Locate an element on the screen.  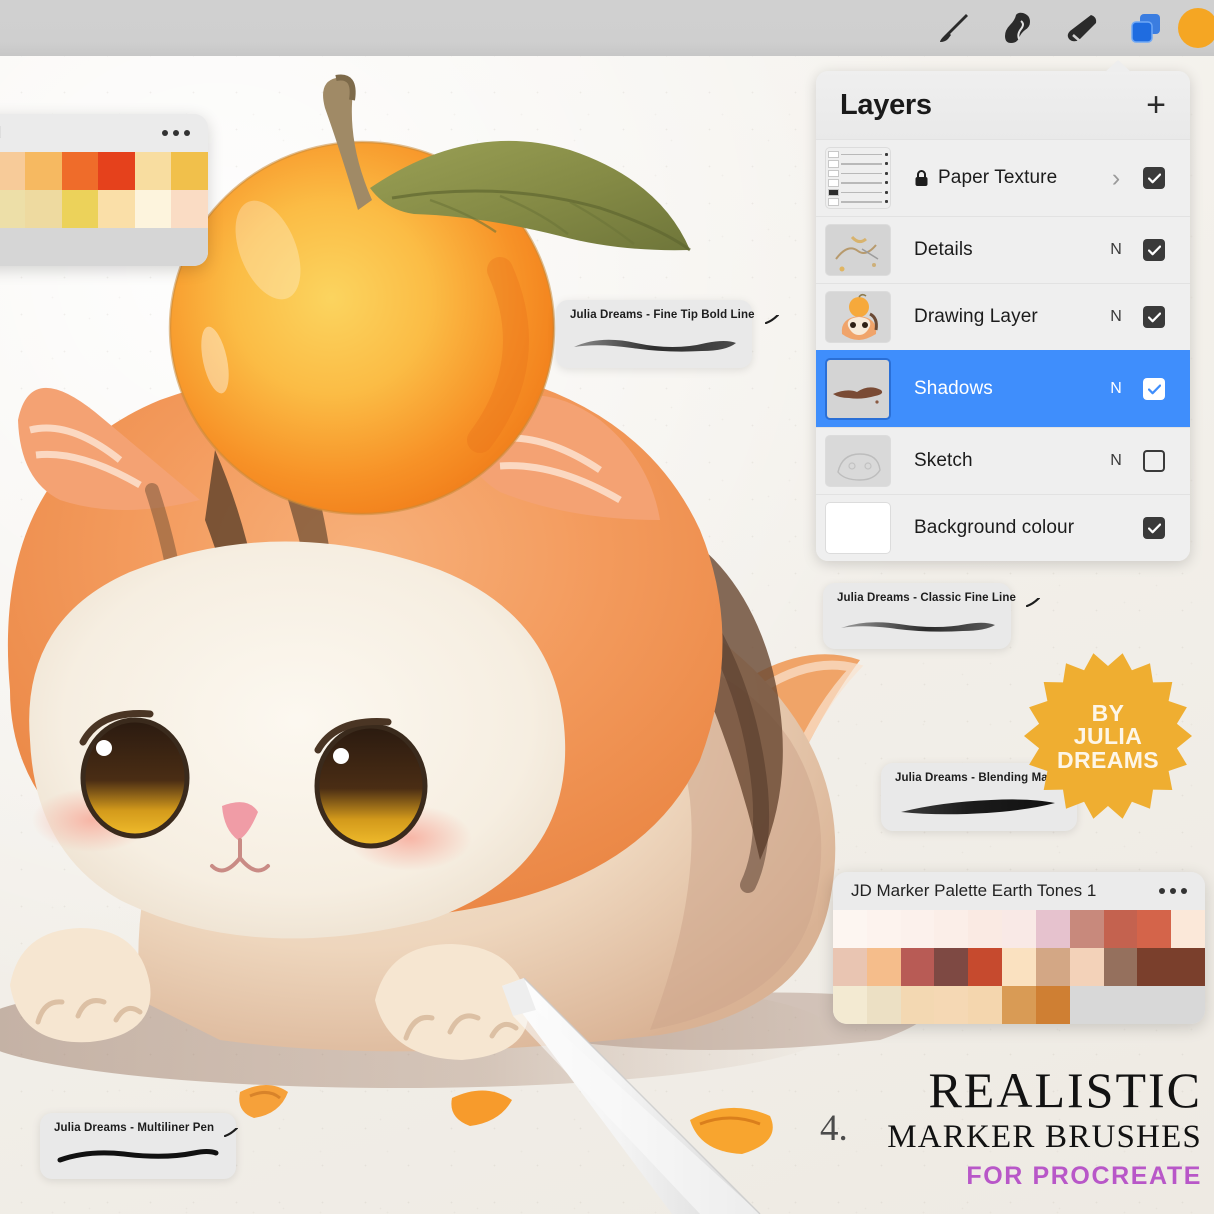
brush-name: Julia Dreams - Fine Tip Bold Line is located at coordinates (662, 315).